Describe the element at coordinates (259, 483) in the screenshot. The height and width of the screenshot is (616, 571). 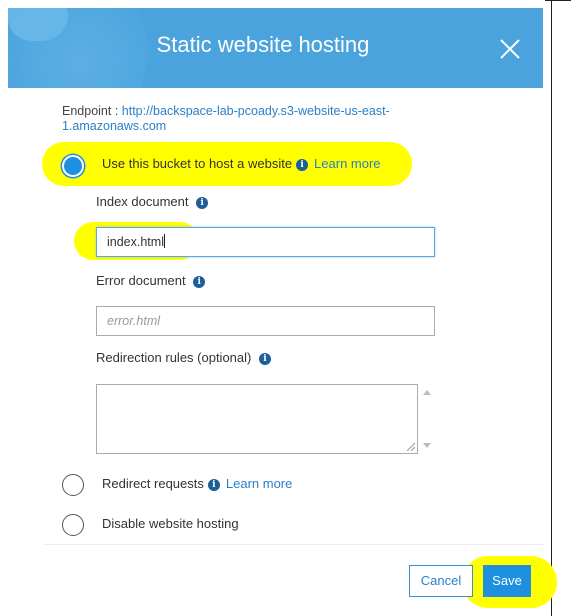
I see `redirect-learn-more-link: Learn more` at that location.